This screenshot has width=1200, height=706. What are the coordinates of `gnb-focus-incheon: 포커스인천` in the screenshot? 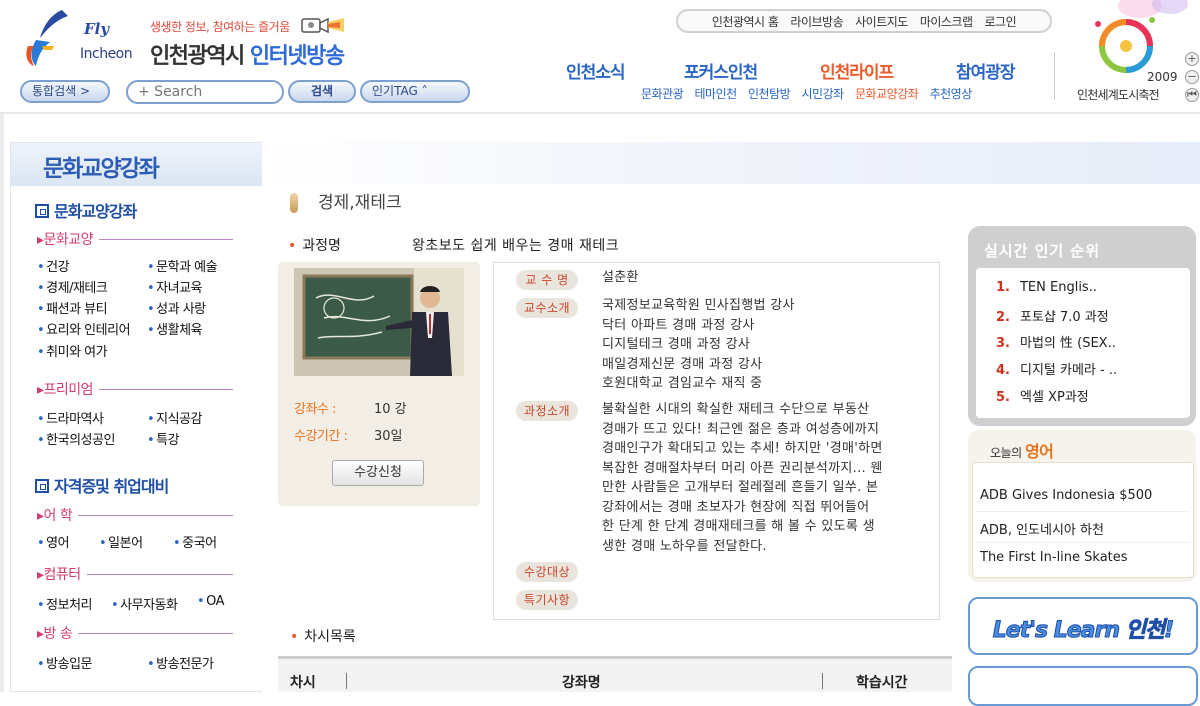 It's located at (721, 70).